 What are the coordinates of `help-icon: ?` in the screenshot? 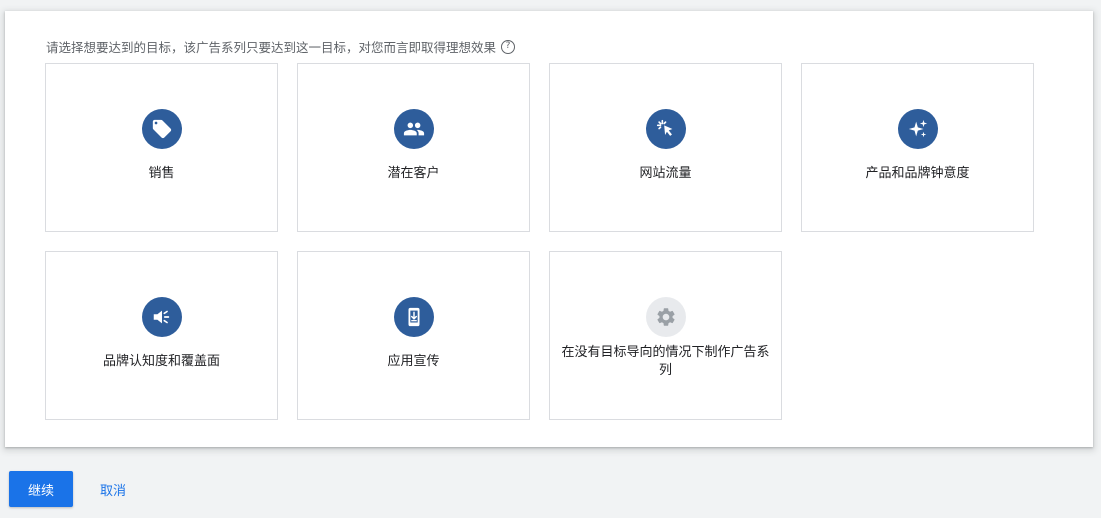 It's located at (508, 46).